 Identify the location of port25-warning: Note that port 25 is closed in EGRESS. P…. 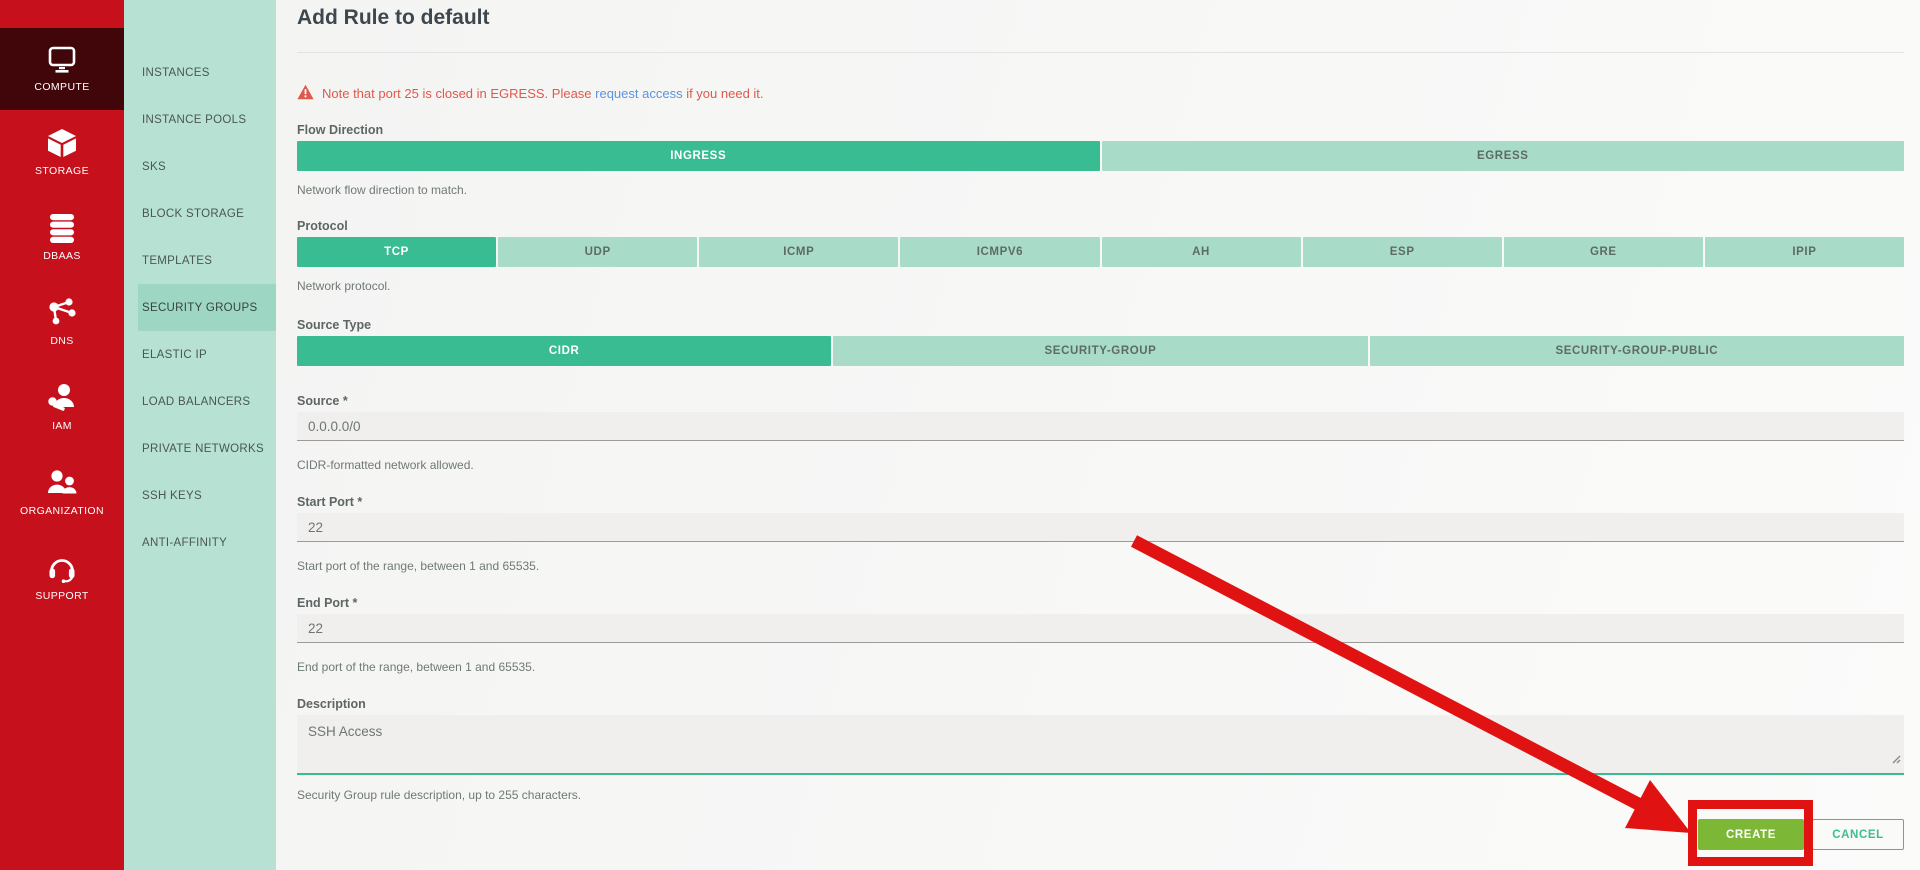
(1100, 93).